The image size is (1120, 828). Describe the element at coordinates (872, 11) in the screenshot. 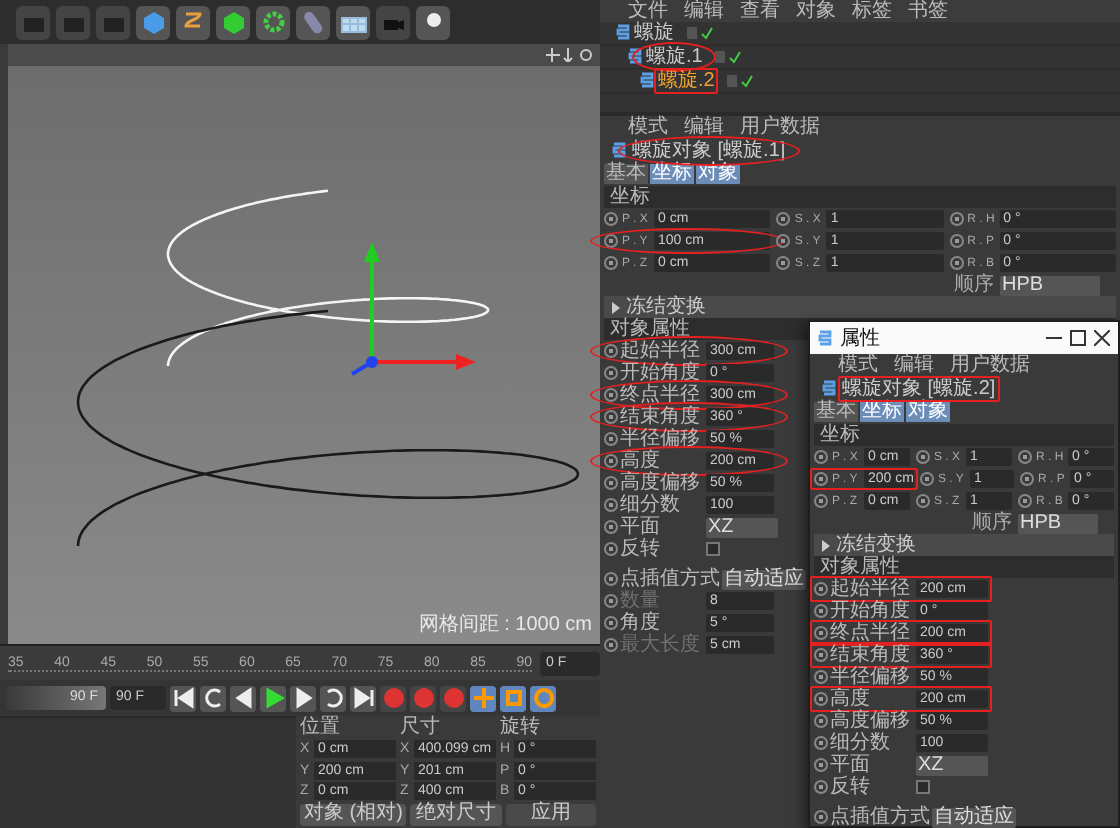

I see `menu-item: 标签` at that location.